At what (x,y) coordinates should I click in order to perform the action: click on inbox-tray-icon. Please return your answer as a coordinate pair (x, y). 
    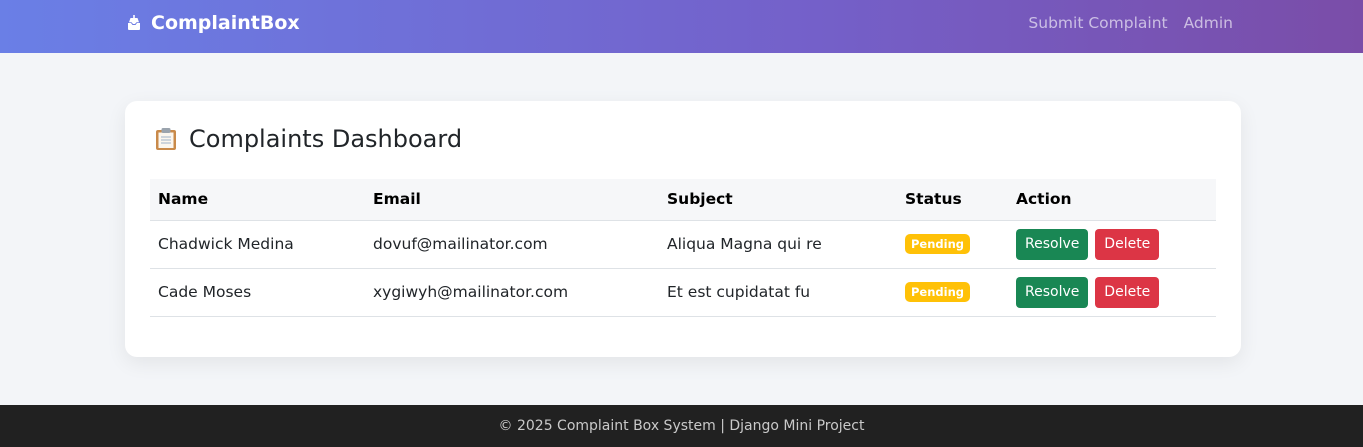
    Looking at the image, I should click on (134, 23).